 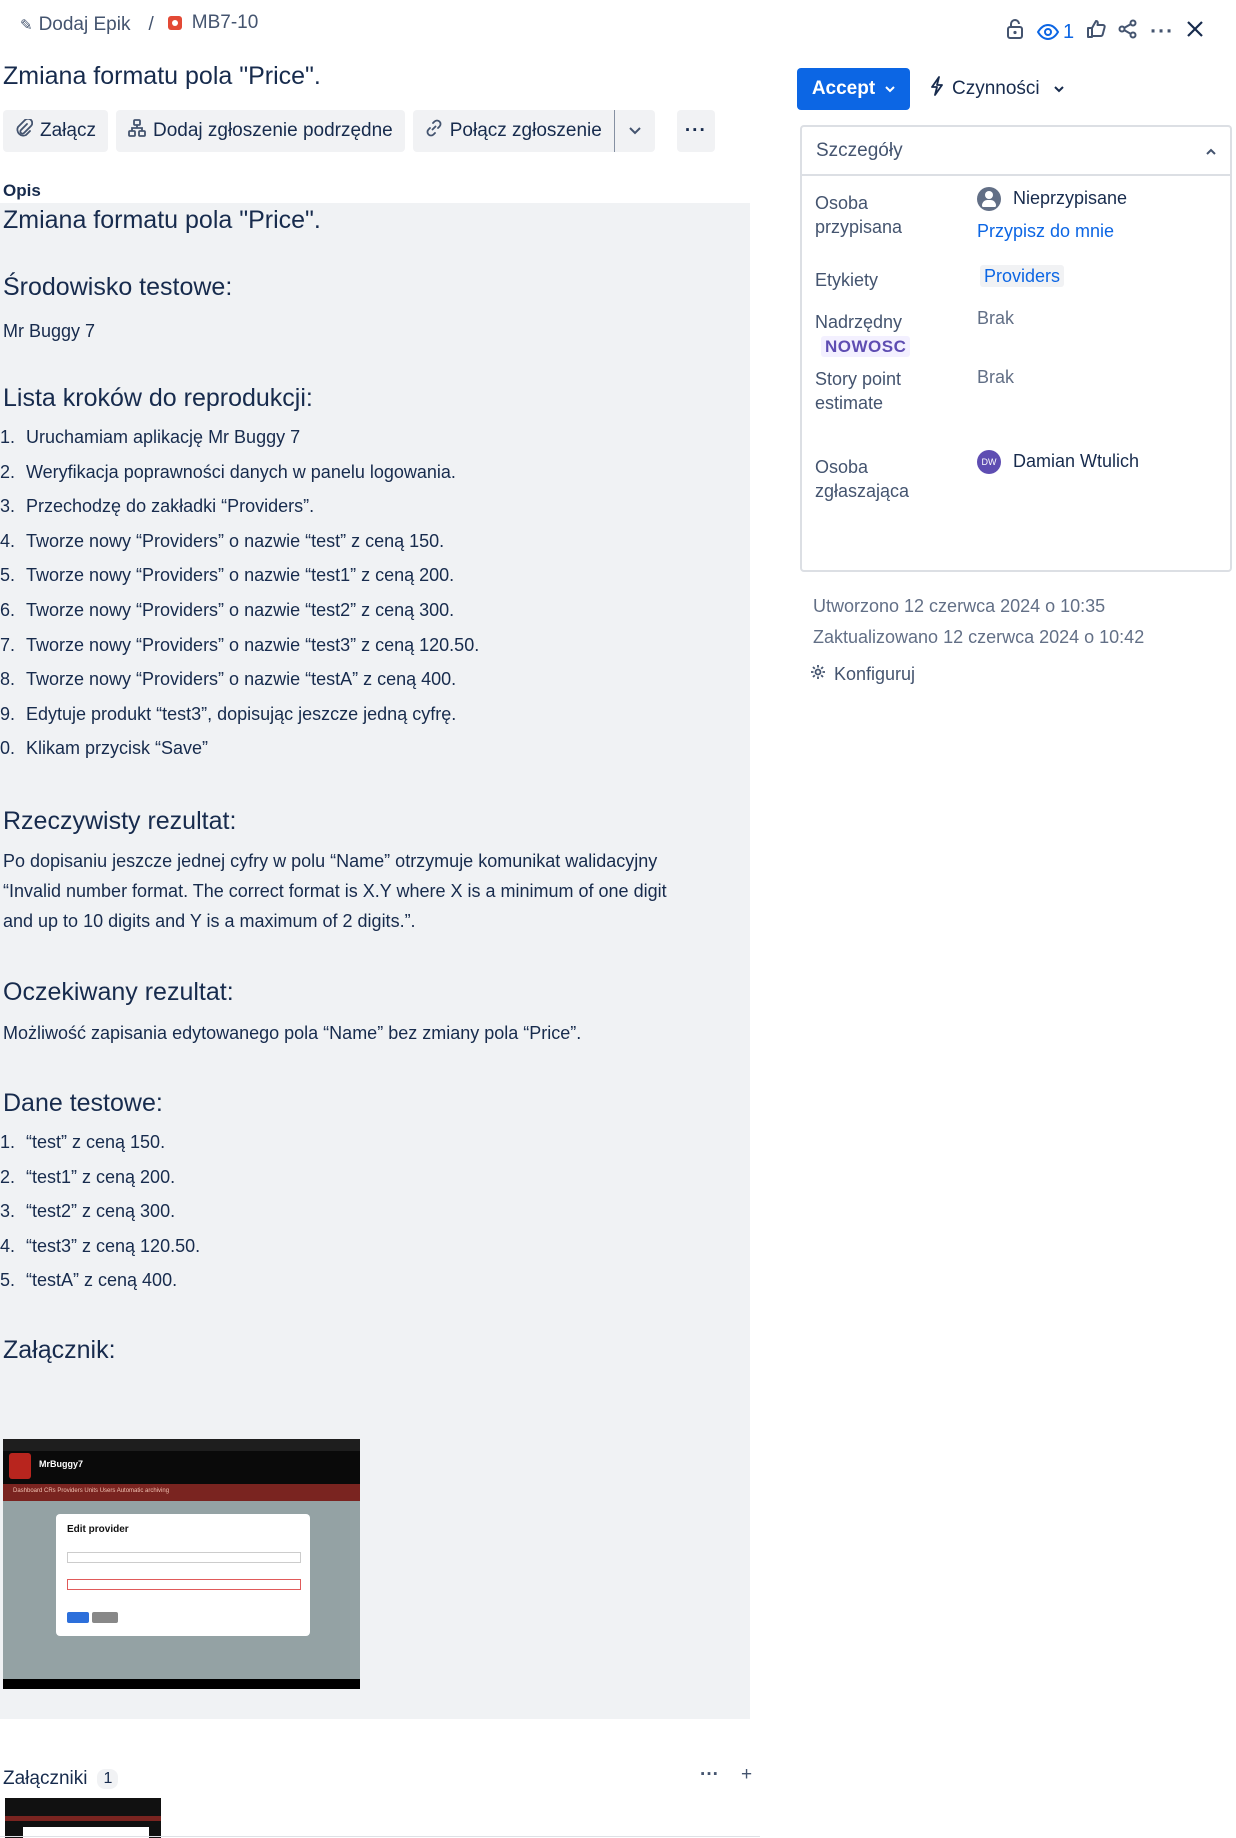 I want to click on assignee-name: Nieprzypisane, so click(x=1070, y=197).